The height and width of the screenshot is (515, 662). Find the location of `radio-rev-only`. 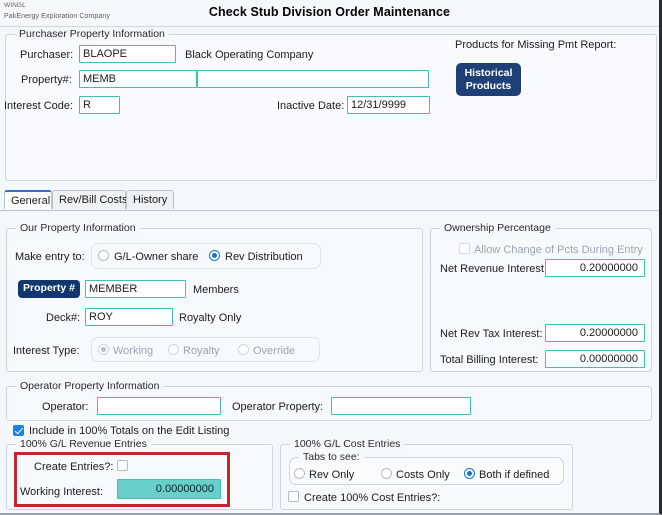

radio-rev-only is located at coordinates (299, 473).